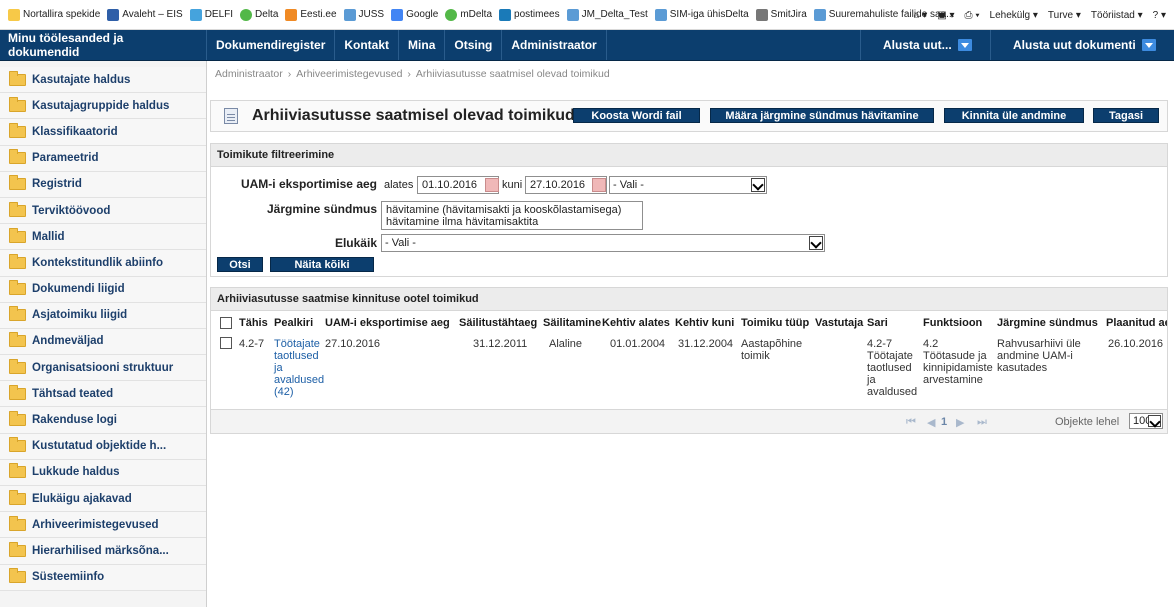  I want to click on favorite-link: Delta, so click(259, 14).